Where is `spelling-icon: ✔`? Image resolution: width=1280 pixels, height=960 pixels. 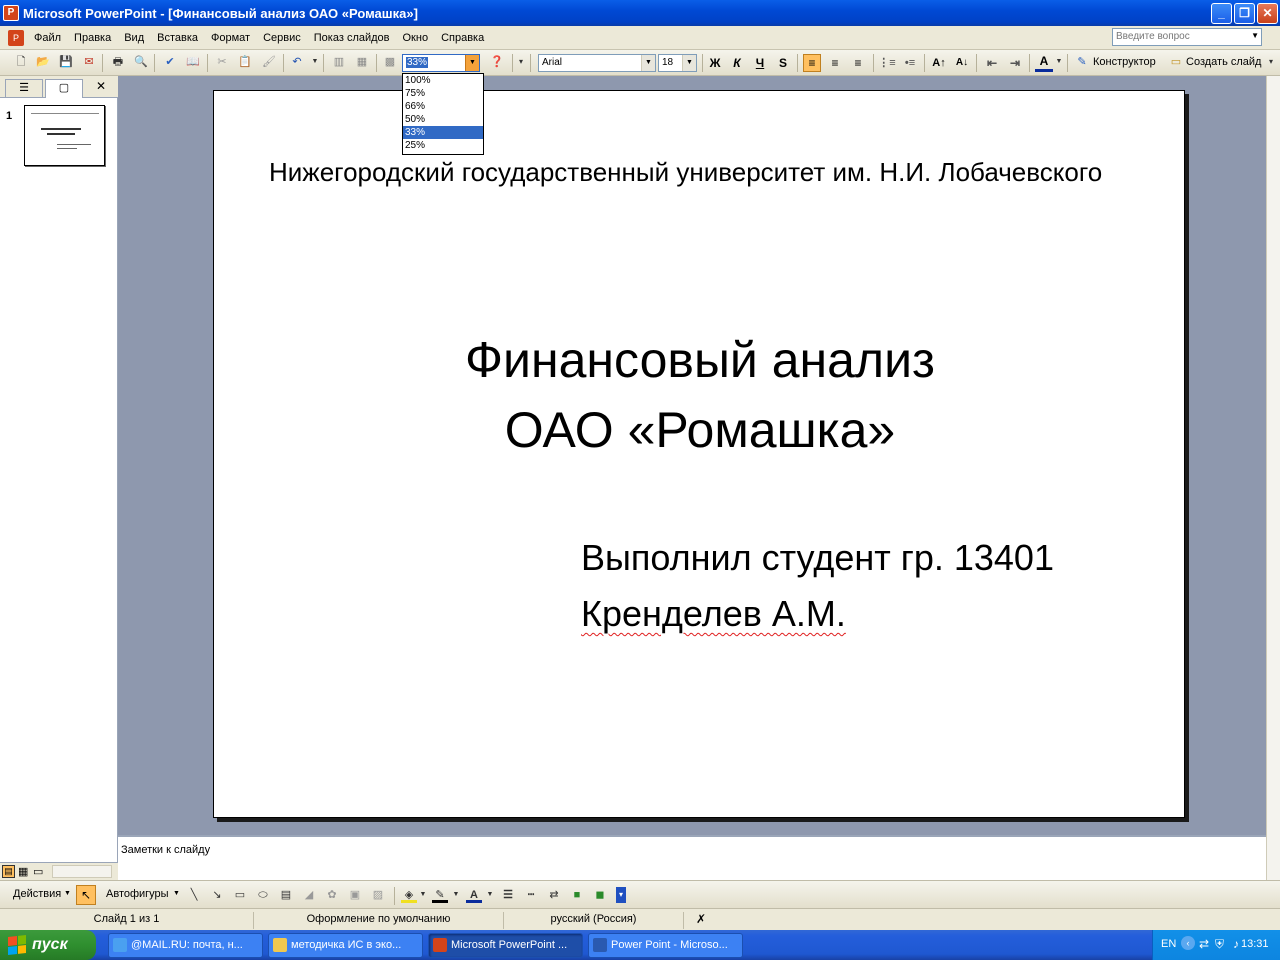
spelling-icon: ✔ is located at coordinates (170, 62).